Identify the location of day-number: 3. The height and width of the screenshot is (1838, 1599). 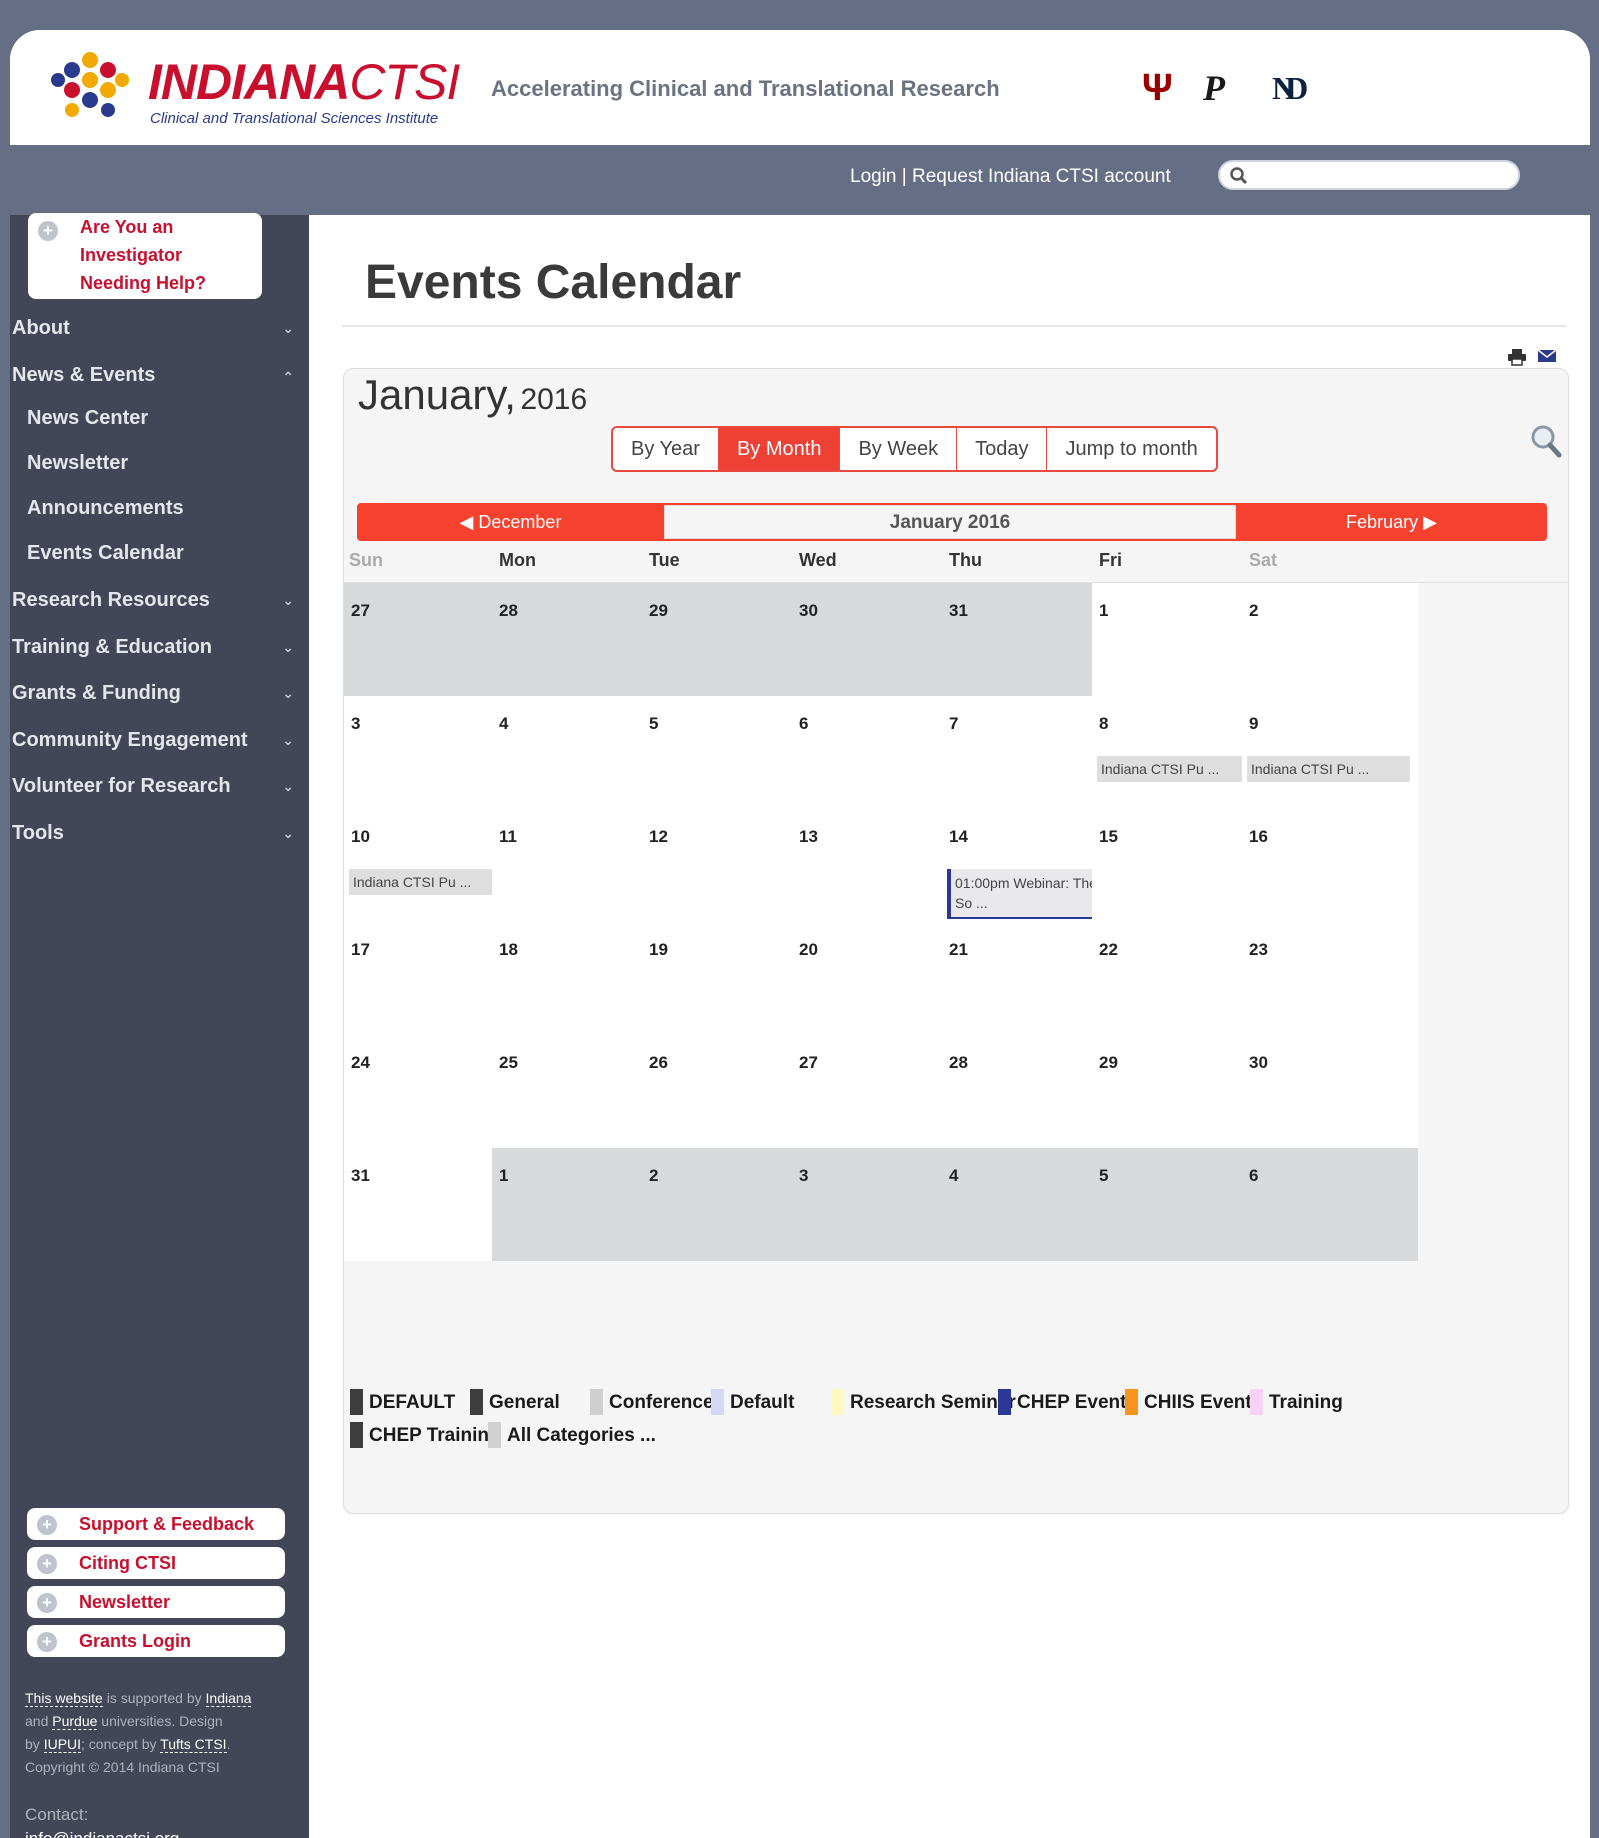
(355, 724).